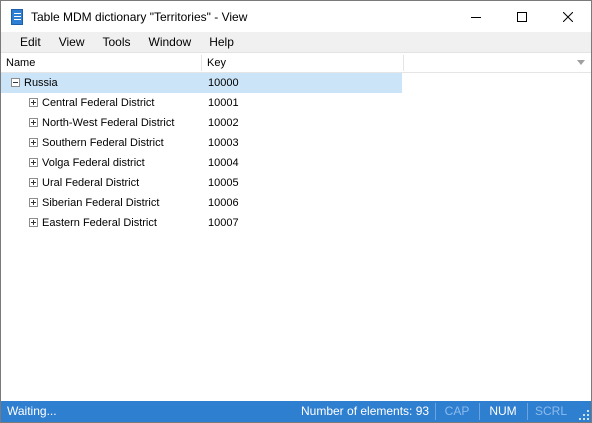  I want to click on row-name: Volga Federal district, so click(93, 163).